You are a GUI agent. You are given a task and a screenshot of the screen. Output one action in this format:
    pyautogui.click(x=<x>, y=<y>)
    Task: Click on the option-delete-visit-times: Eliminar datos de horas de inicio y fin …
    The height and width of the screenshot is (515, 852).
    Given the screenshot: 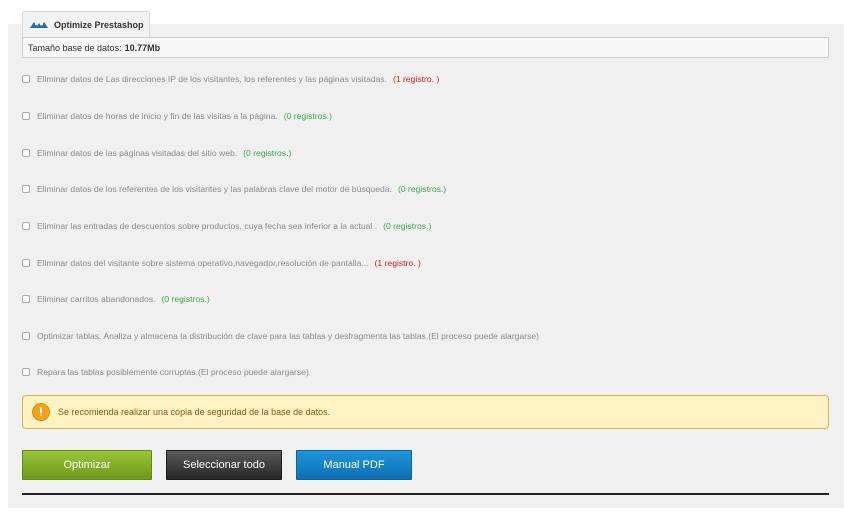 What is the action you would take?
    pyautogui.click(x=177, y=116)
    